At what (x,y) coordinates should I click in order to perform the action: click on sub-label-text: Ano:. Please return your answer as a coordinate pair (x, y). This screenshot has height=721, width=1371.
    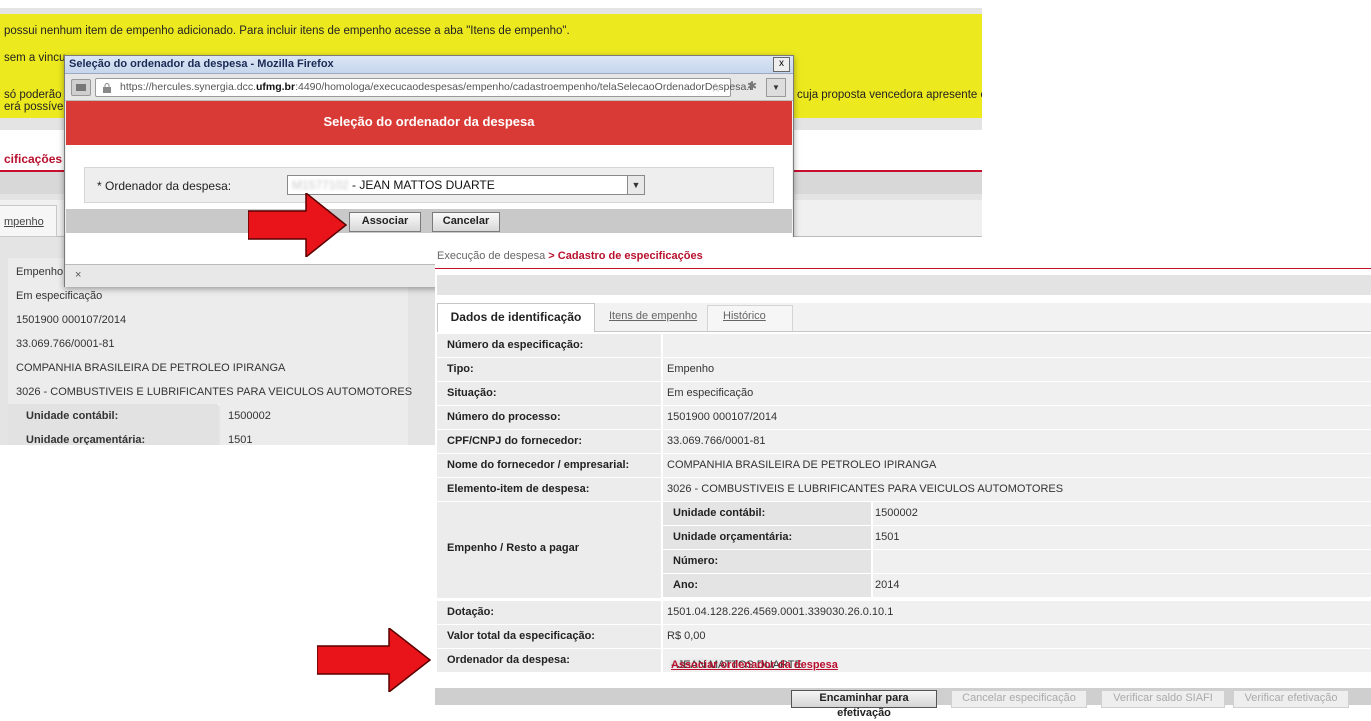
    Looking at the image, I should click on (686, 585).